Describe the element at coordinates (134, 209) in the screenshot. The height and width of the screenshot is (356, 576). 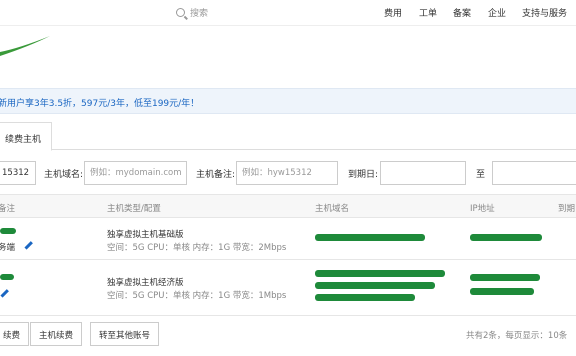
I see `col-type: 主机类型/配置` at that location.